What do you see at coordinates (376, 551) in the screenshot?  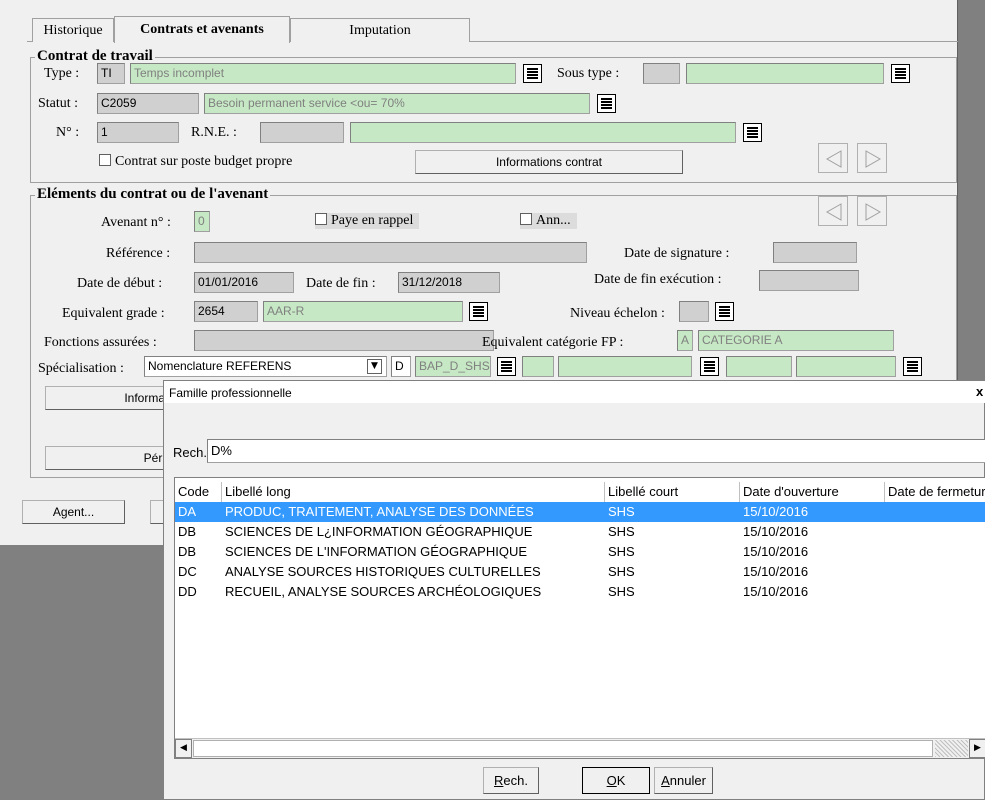 I see `table-cell-long: SCIENCES DE L'INFORMATION GÉOGRAPHIQUE` at bounding box center [376, 551].